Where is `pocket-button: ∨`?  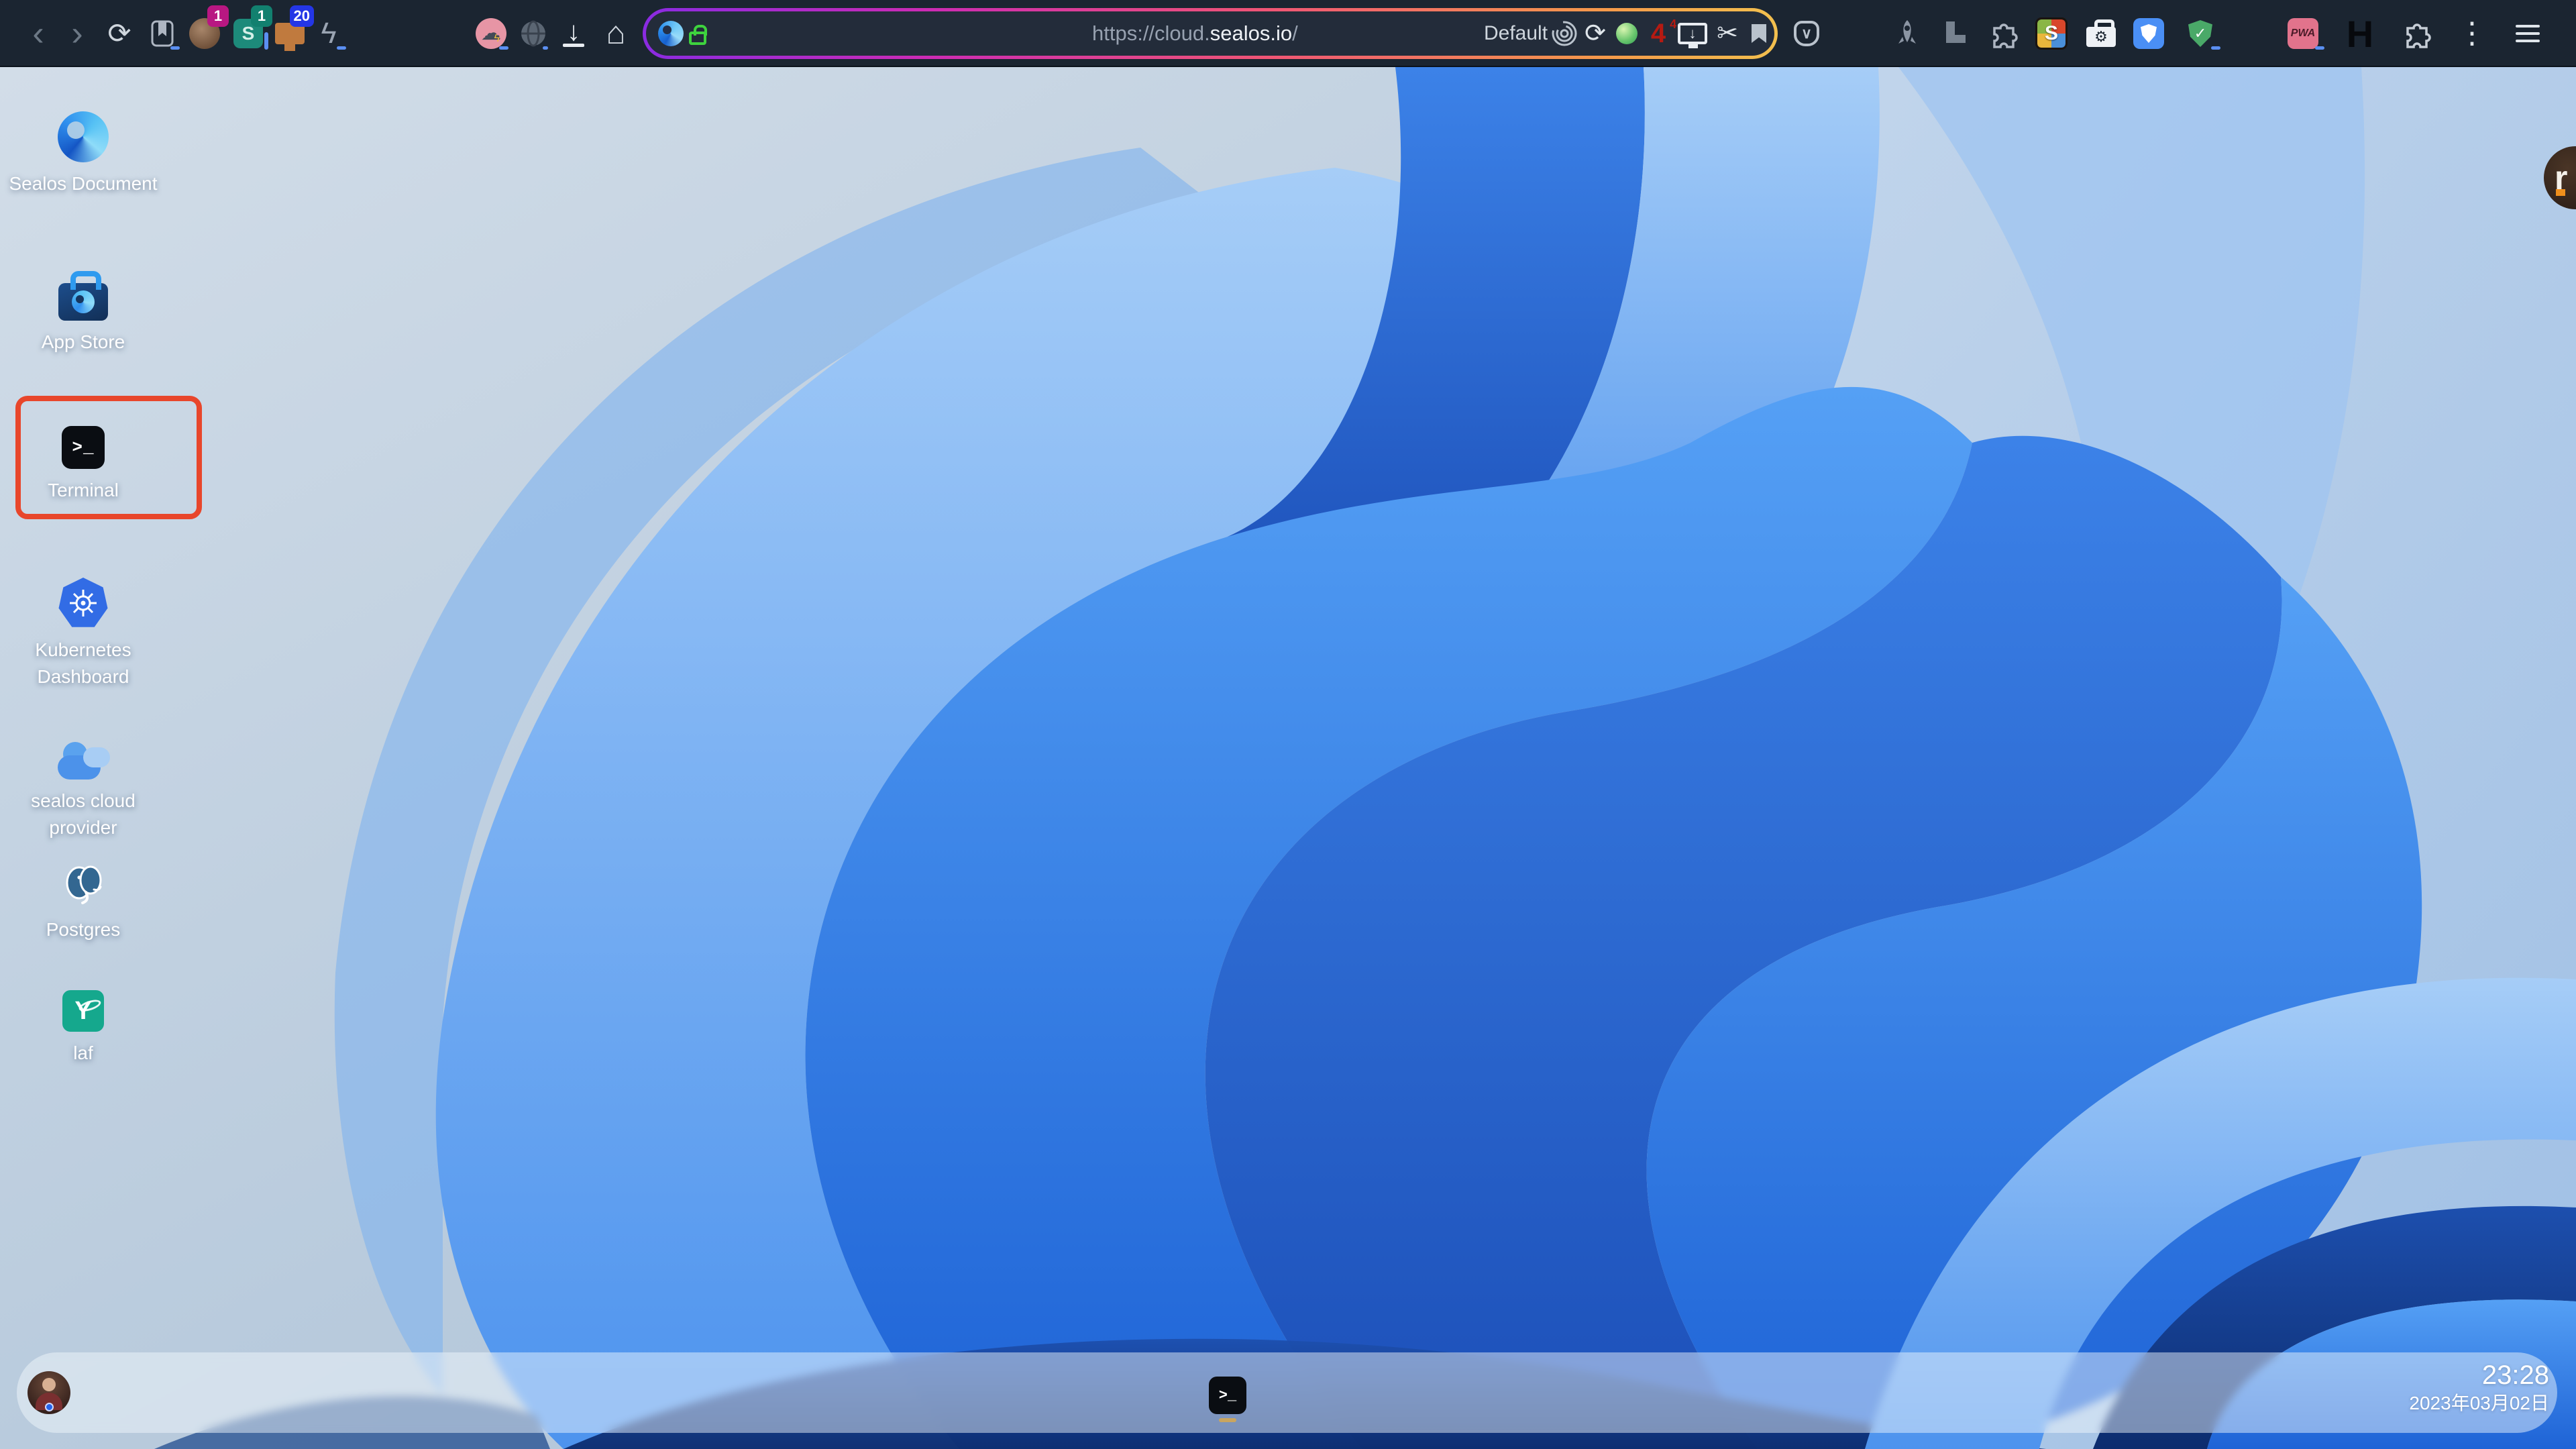
pocket-button: ∨ is located at coordinates (1806, 33).